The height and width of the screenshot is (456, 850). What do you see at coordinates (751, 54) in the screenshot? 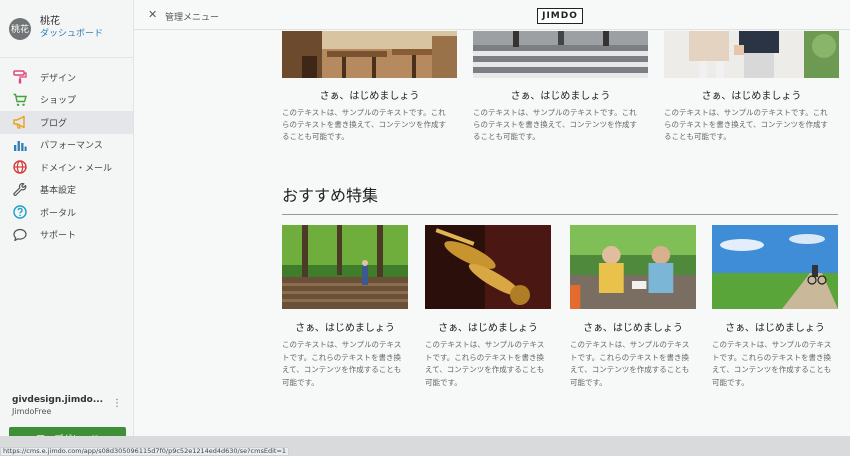
I see `couple-photo` at bounding box center [751, 54].